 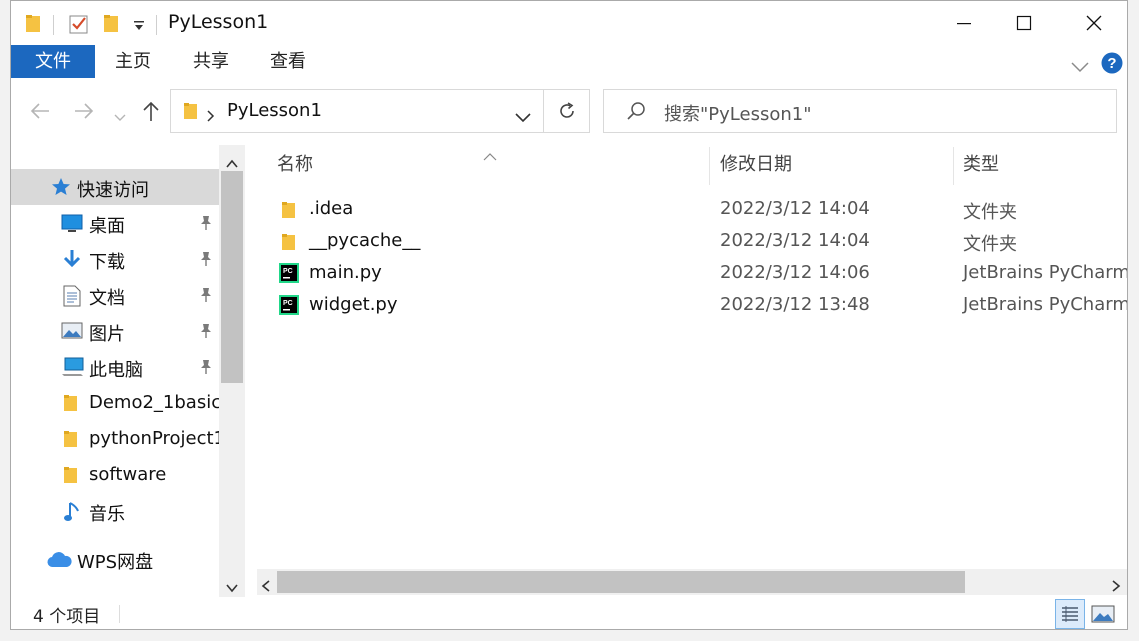 What do you see at coordinates (107, 262) in the screenshot?
I see `sidebar-item-label: 下载` at bounding box center [107, 262].